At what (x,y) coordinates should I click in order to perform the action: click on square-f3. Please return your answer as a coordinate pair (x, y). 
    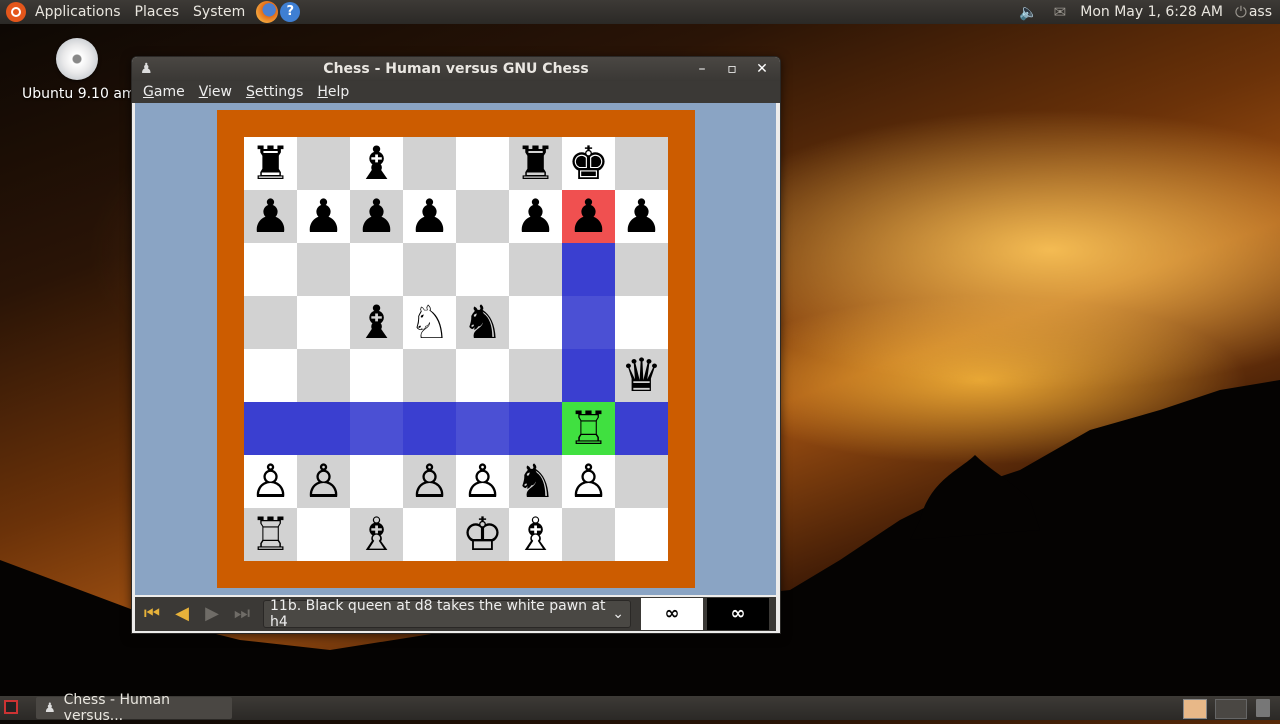
    Looking at the image, I should click on (535, 428).